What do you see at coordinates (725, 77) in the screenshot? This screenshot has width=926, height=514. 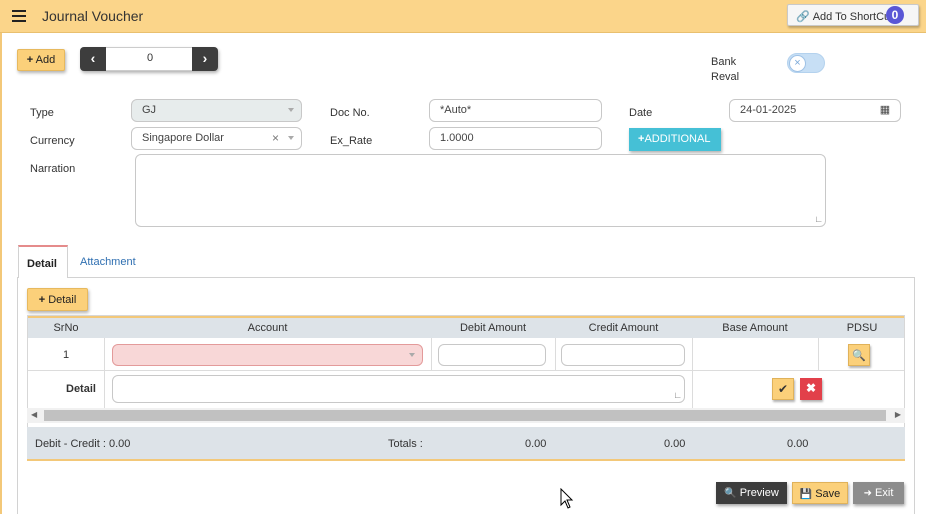 I see `bank-reval-label-line2: Reval` at bounding box center [725, 77].